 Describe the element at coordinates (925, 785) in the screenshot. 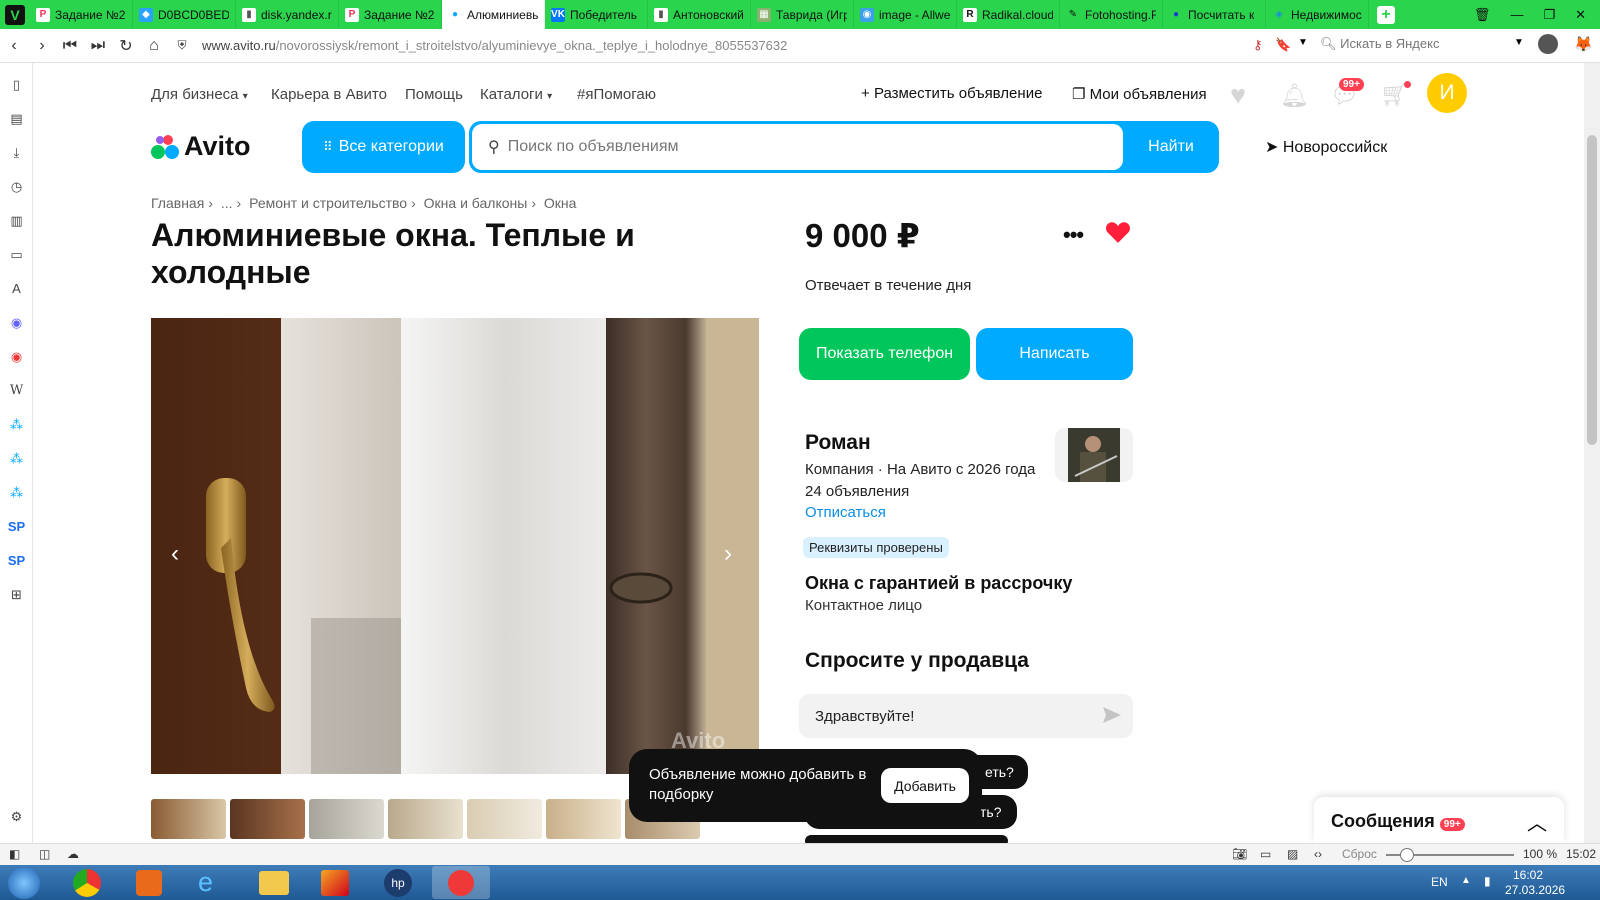

I see `toast-add-button: Добавить` at that location.